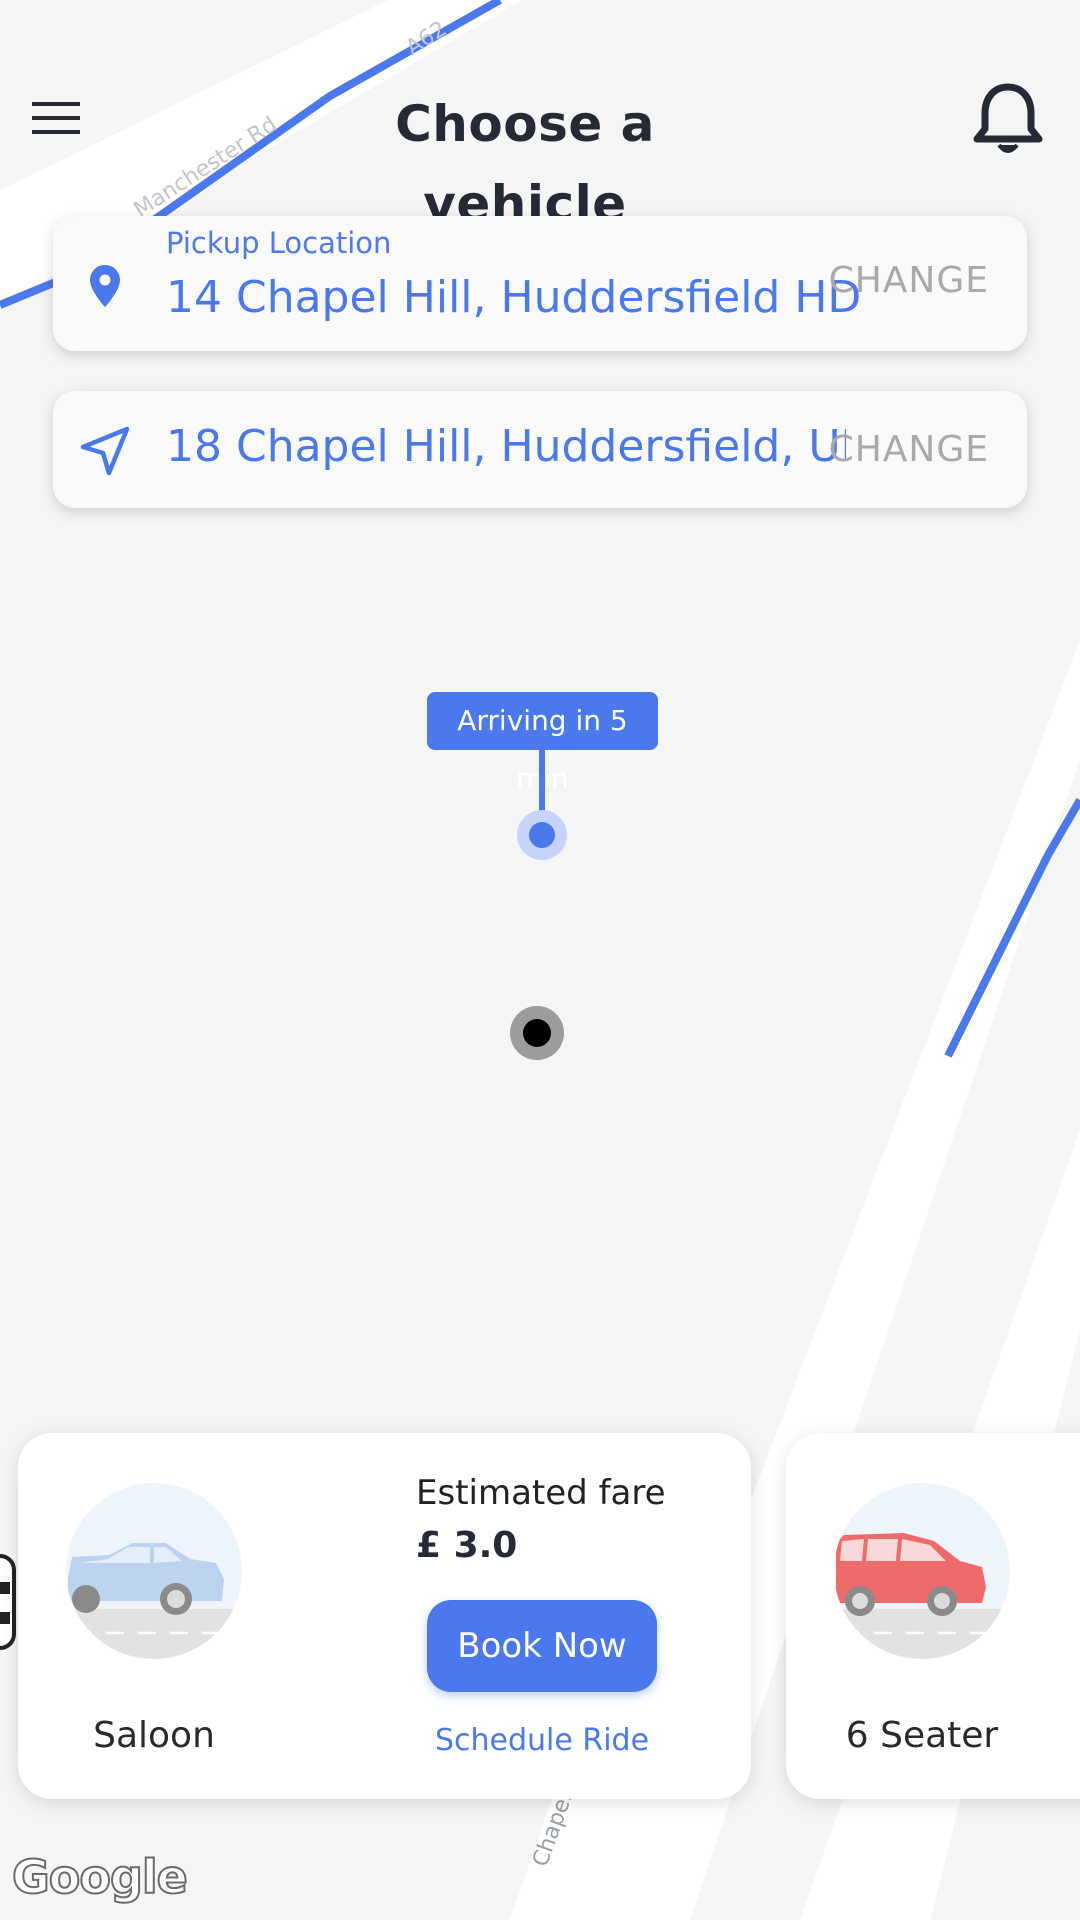  I want to click on menu-button, so click(56, 120).